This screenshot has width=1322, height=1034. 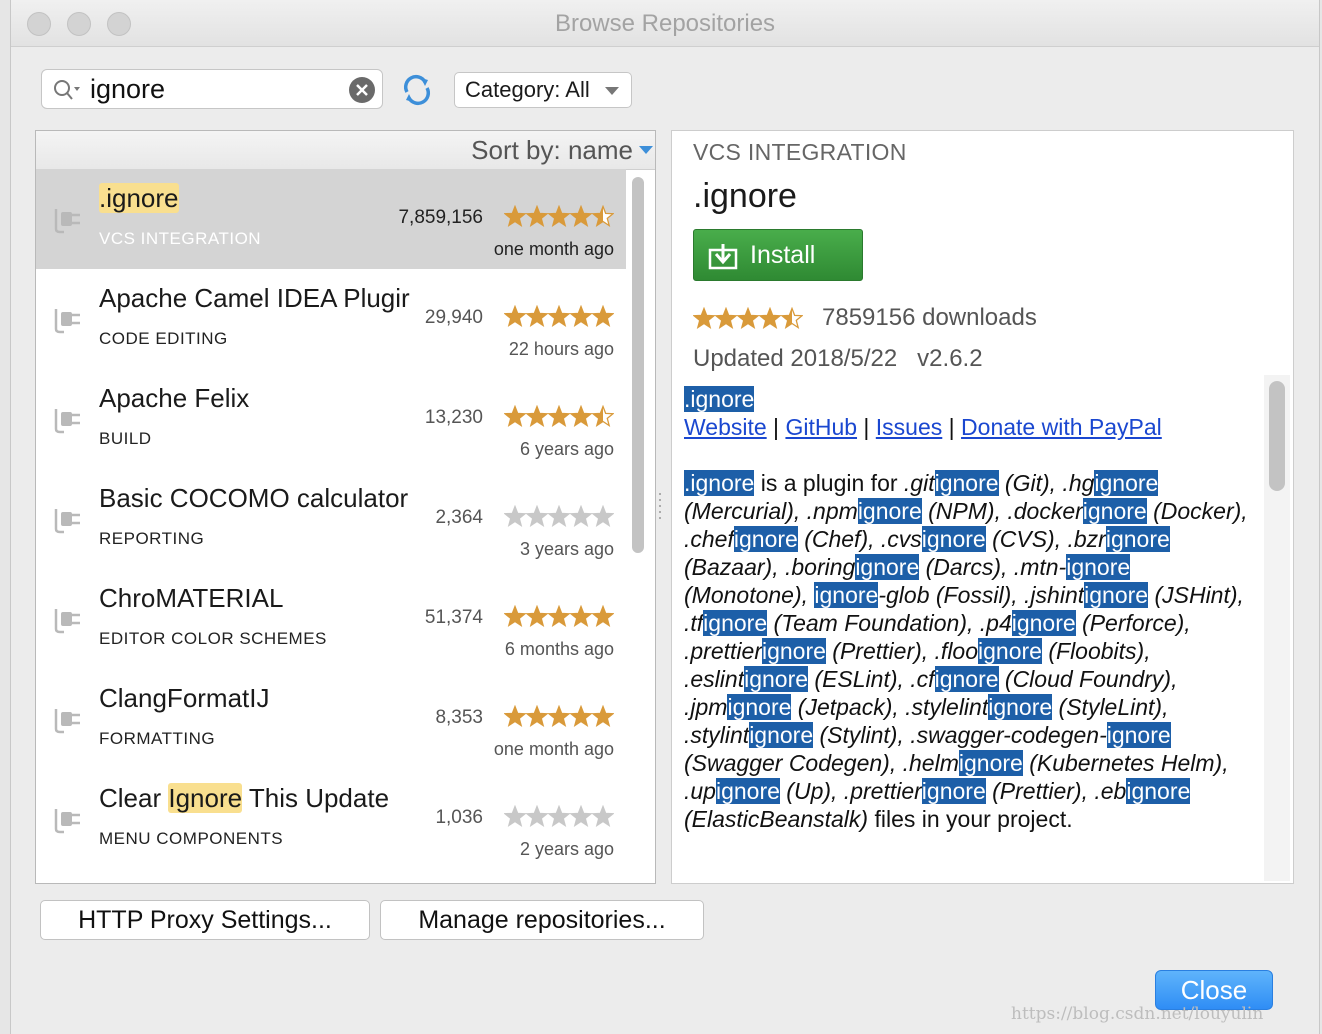 I want to click on desc-text: (ESLint), .cf, so click(x=871, y=679).